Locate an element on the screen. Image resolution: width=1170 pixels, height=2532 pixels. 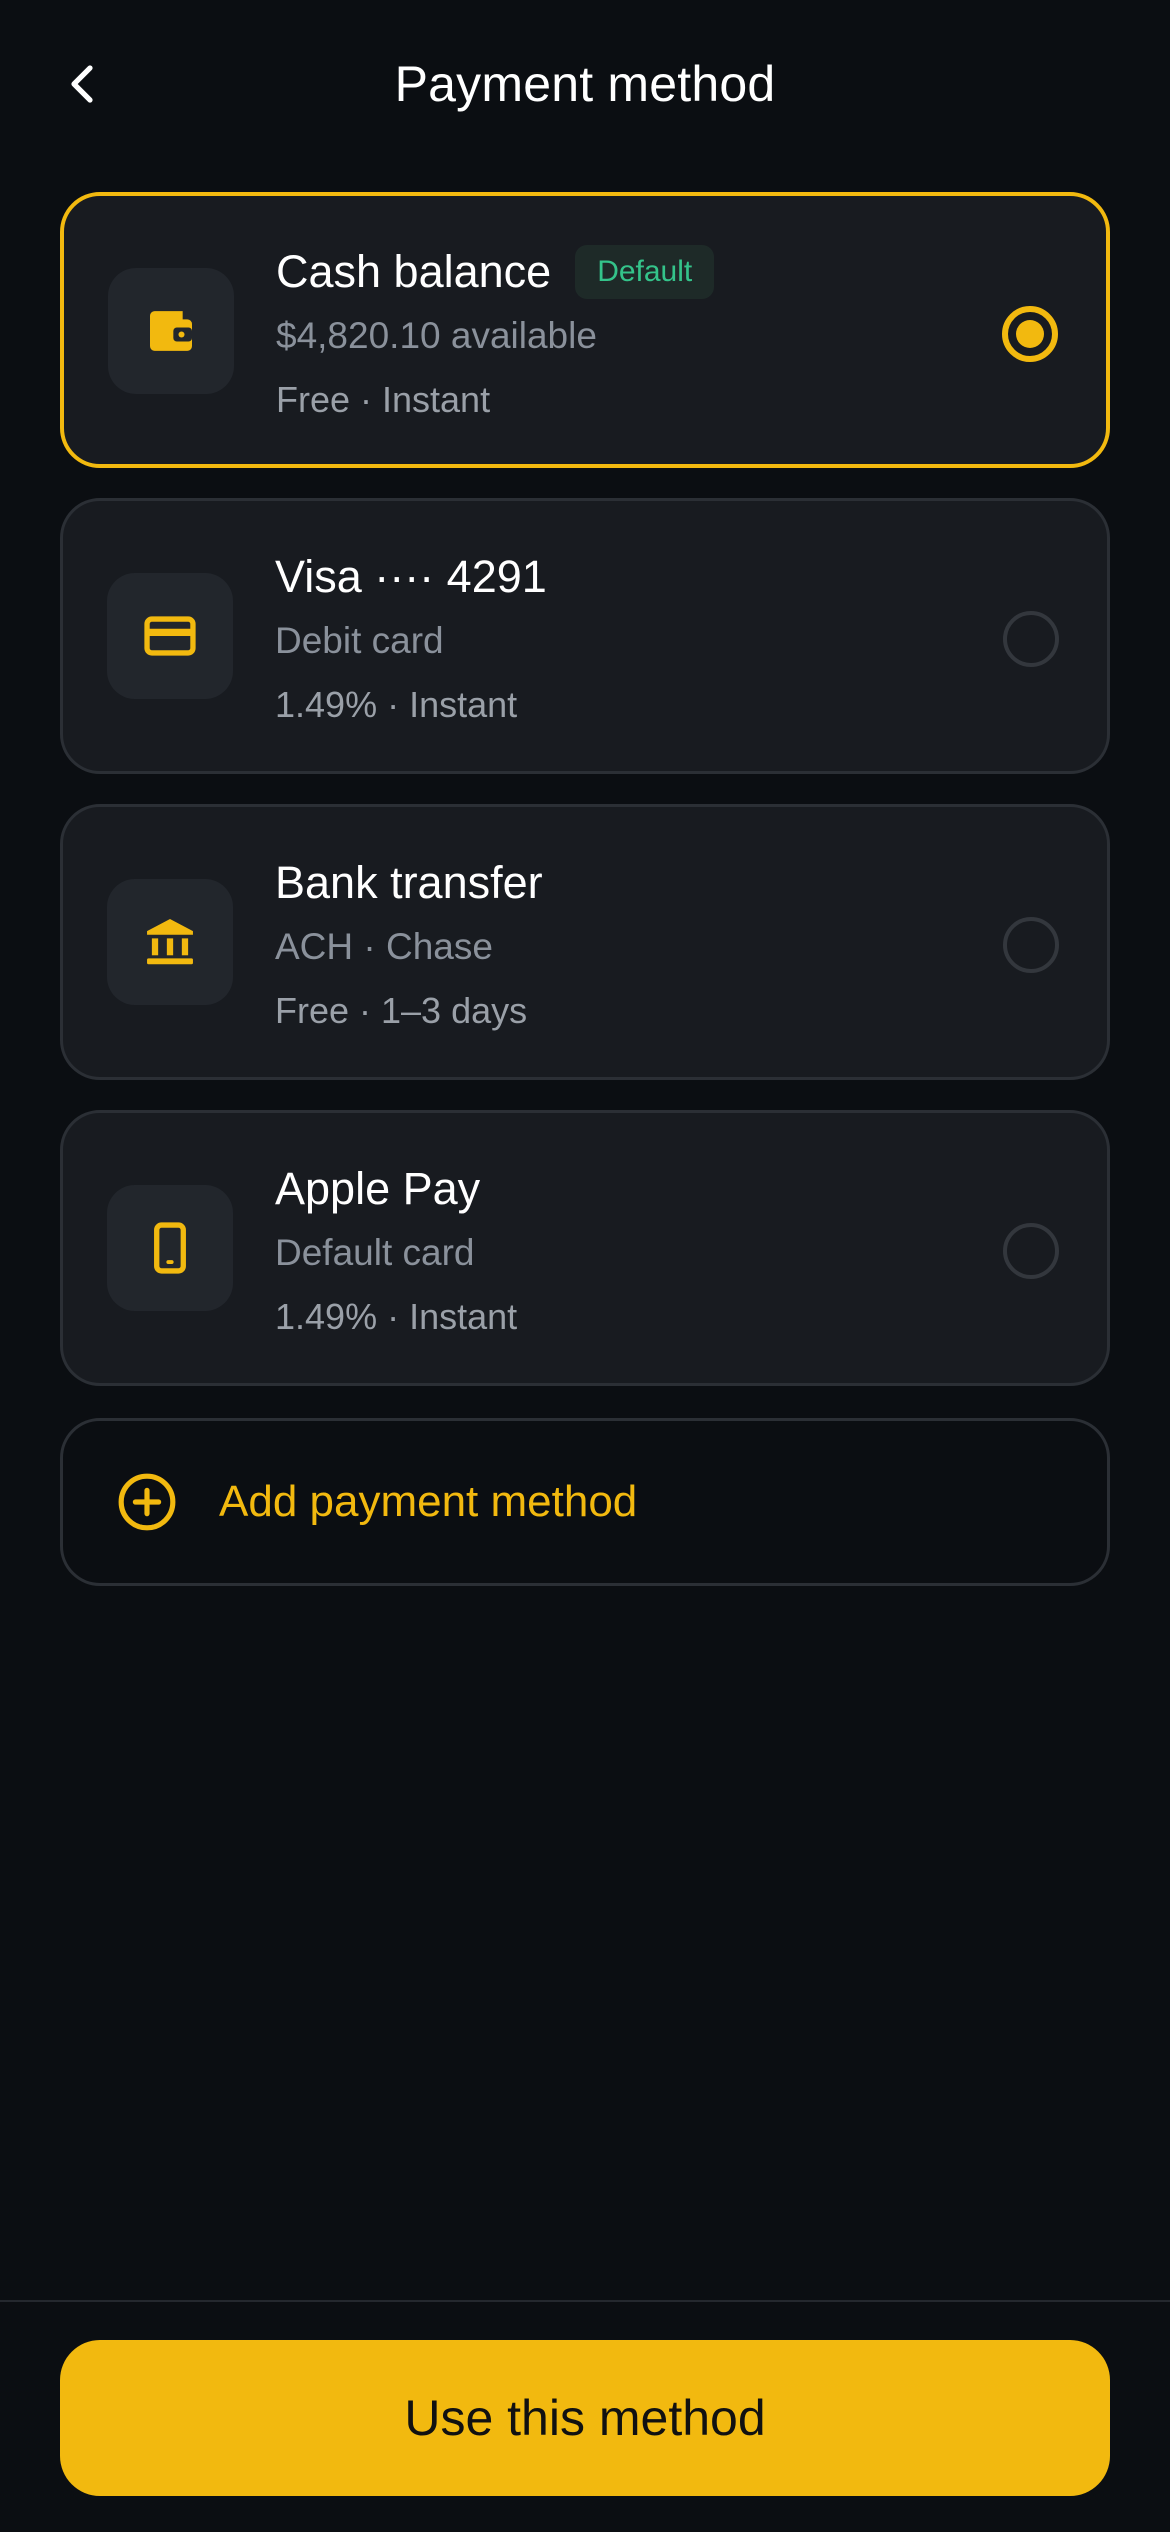
header: Payment method is located at coordinates (585, 85).